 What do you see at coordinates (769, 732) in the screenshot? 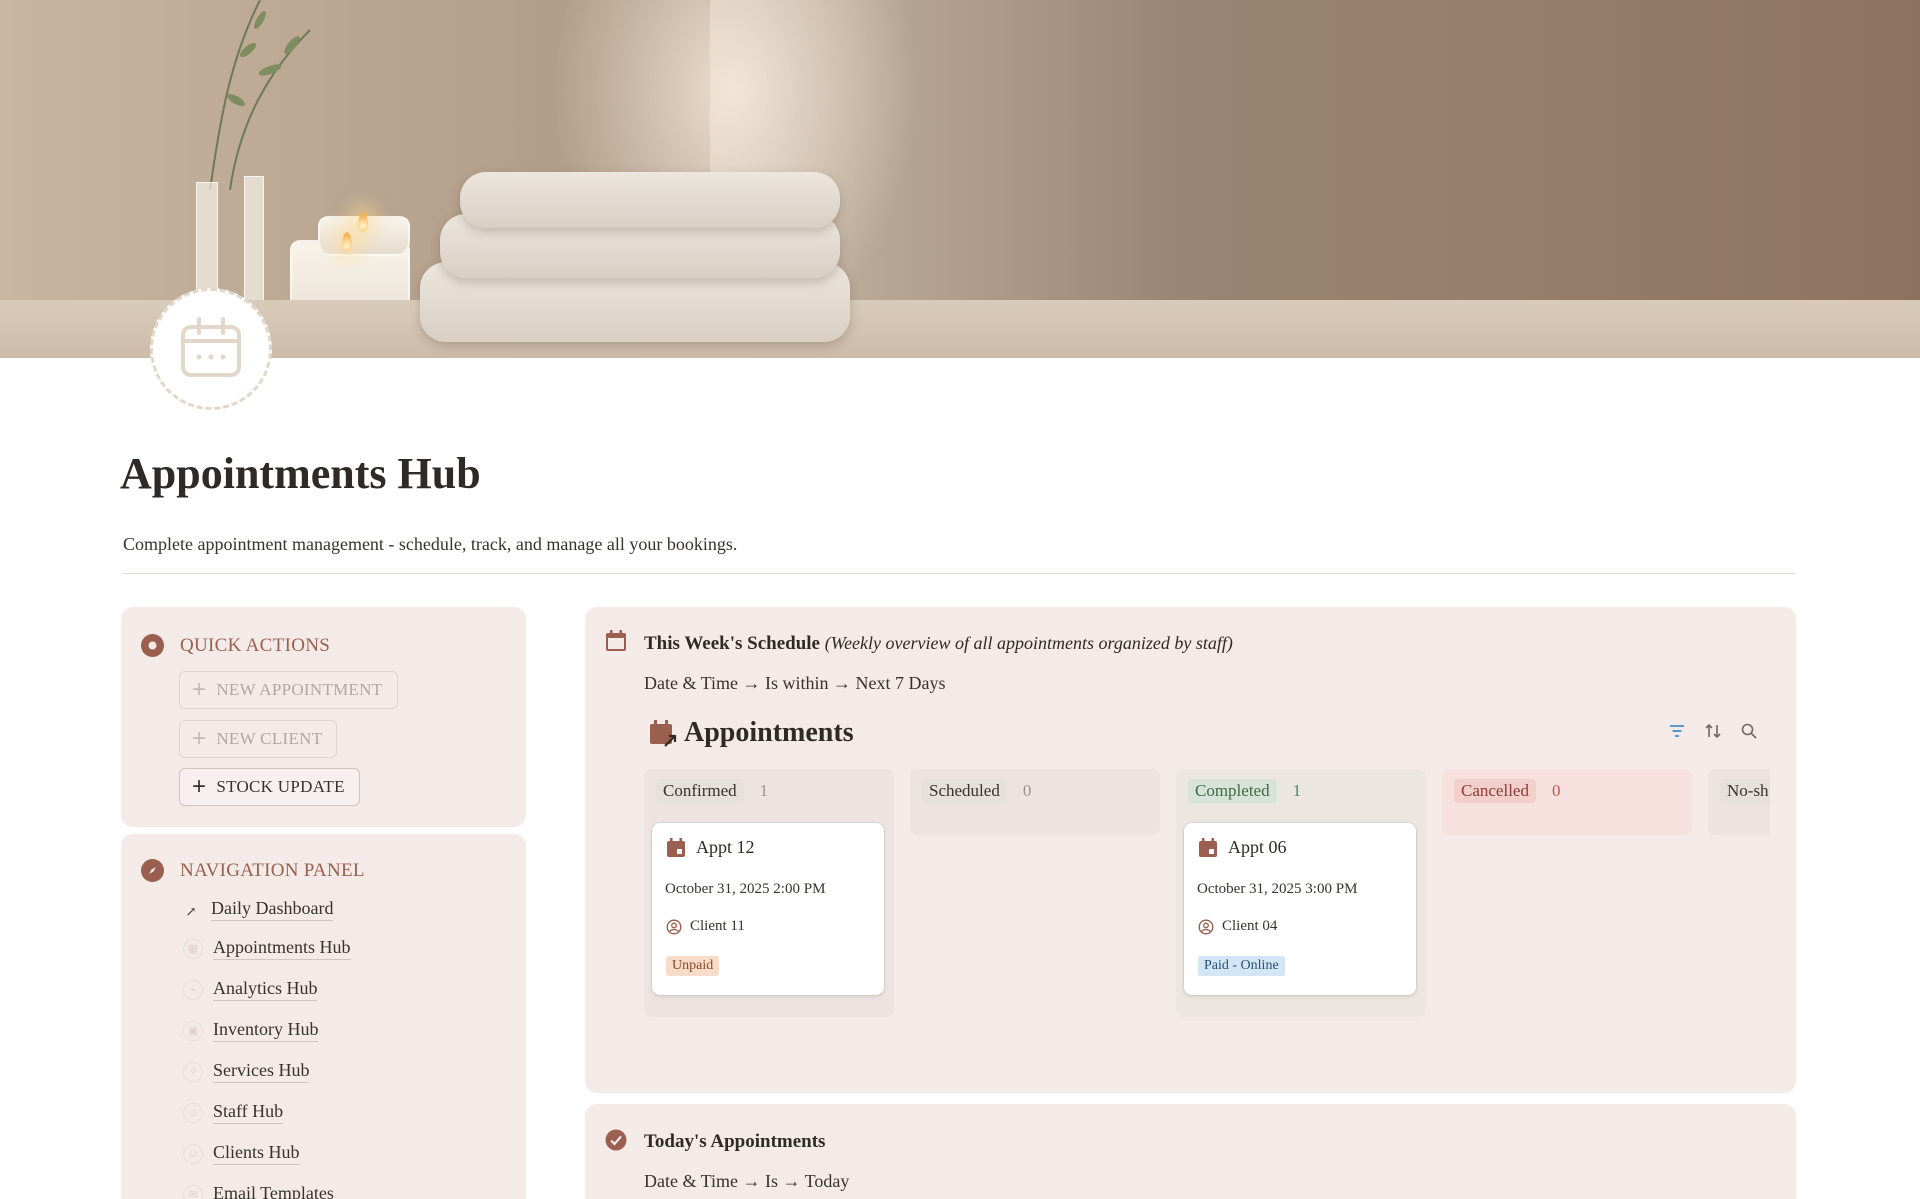
I see `database-title-label: Appointments` at bounding box center [769, 732].